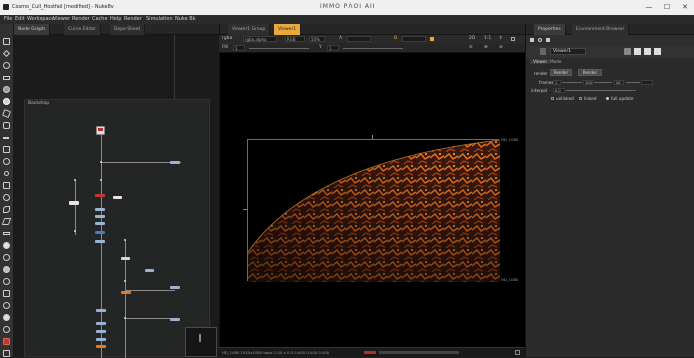 The image size is (694, 358). What do you see at coordinates (517, 352) in the screenshot?
I see `status-scroll-icon` at bounding box center [517, 352].